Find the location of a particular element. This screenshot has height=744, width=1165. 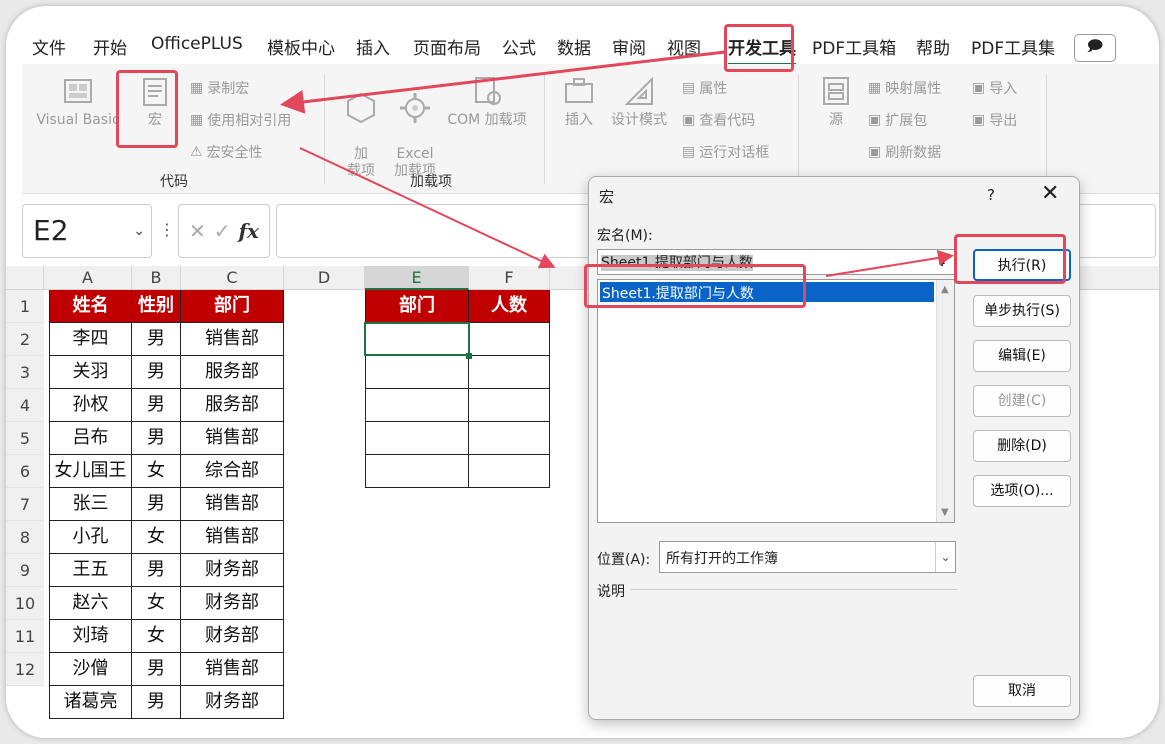

relative-reference-button: ▦ 使用相对引用 is located at coordinates (240, 120).